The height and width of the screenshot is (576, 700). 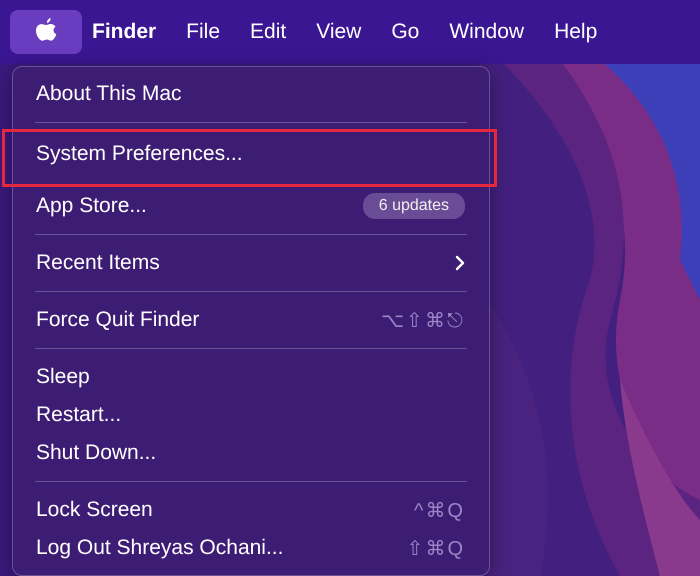 I want to click on menu-item: About This Mac, so click(x=251, y=94).